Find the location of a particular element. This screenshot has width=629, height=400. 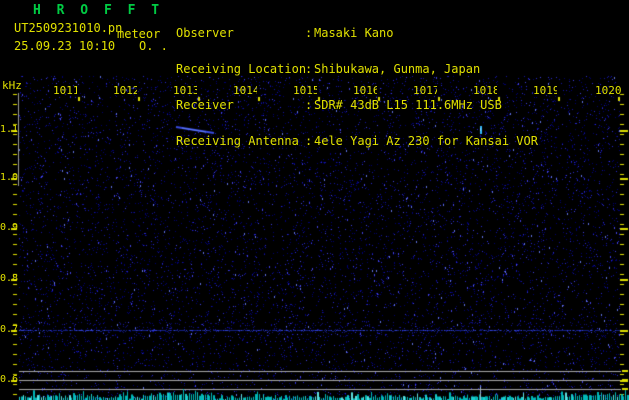

info-value: Masaki Kano is located at coordinates (354, 33).